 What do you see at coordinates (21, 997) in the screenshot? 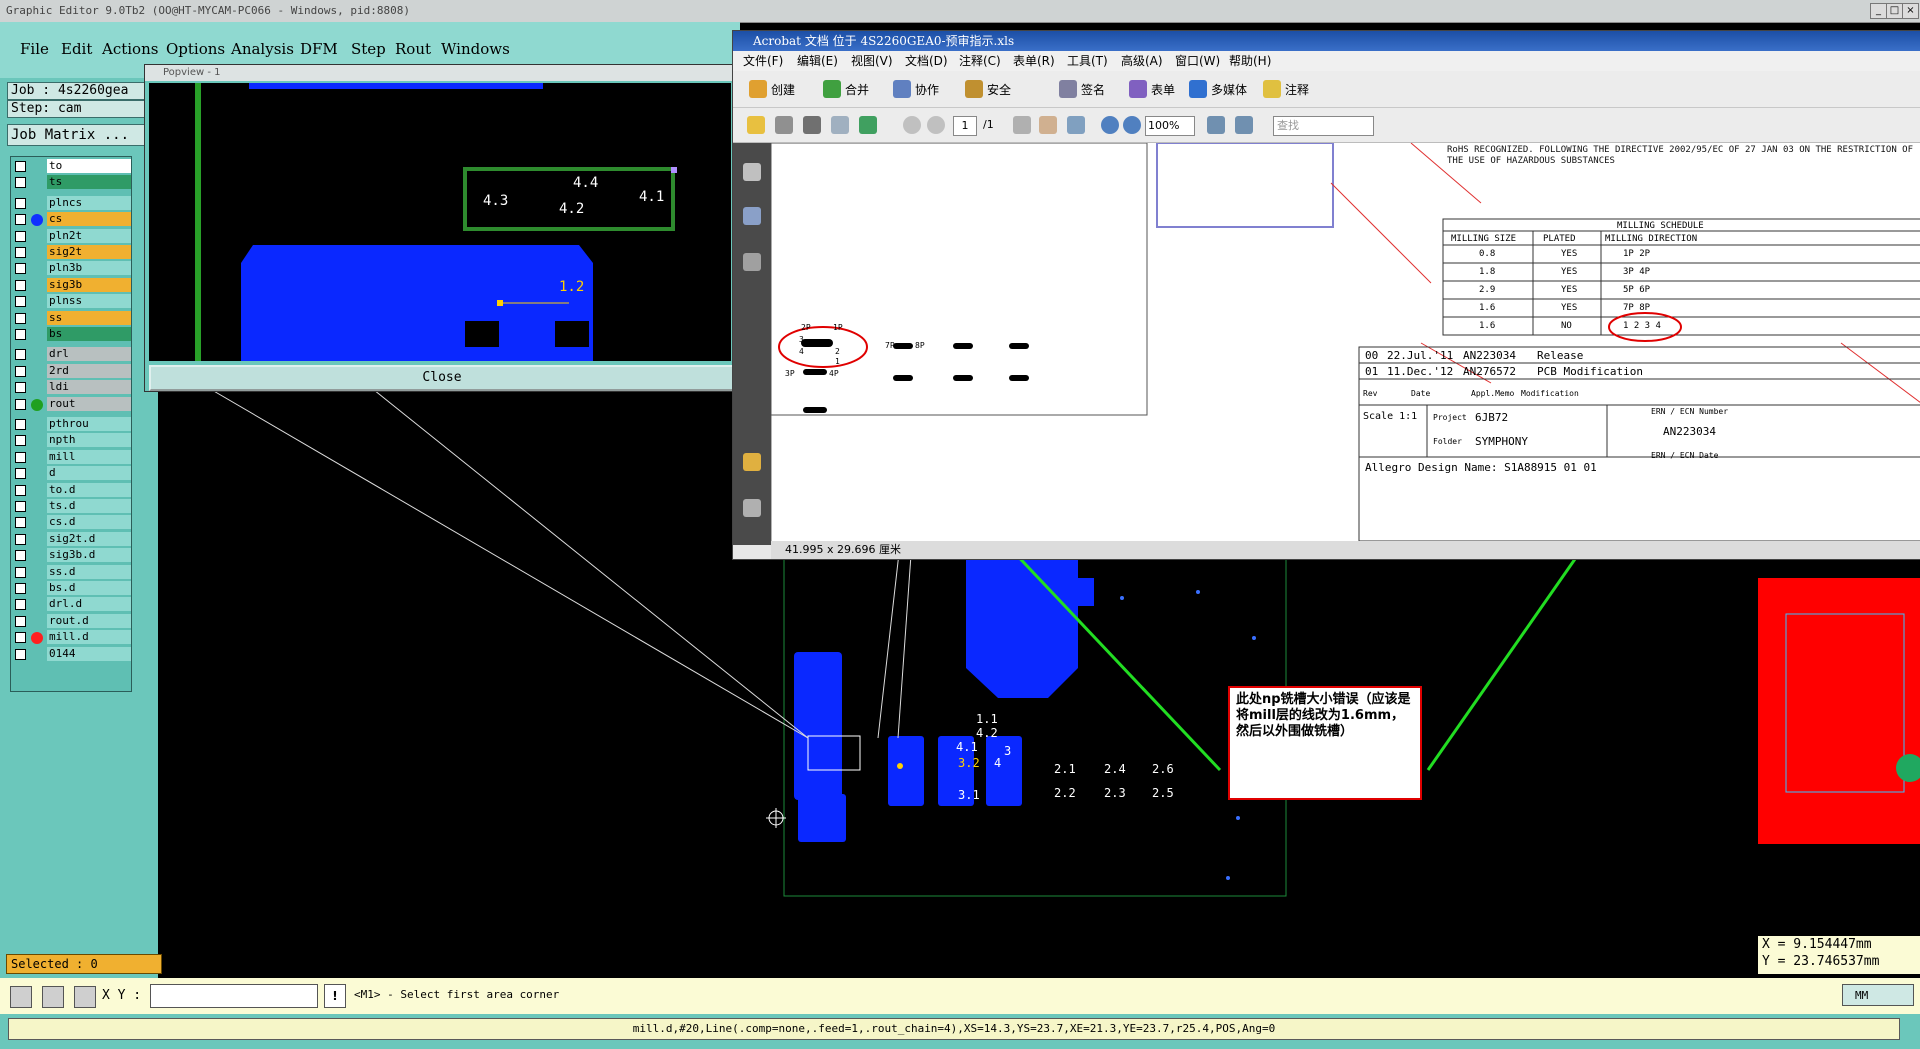
I see `select-tool-icon` at bounding box center [21, 997].